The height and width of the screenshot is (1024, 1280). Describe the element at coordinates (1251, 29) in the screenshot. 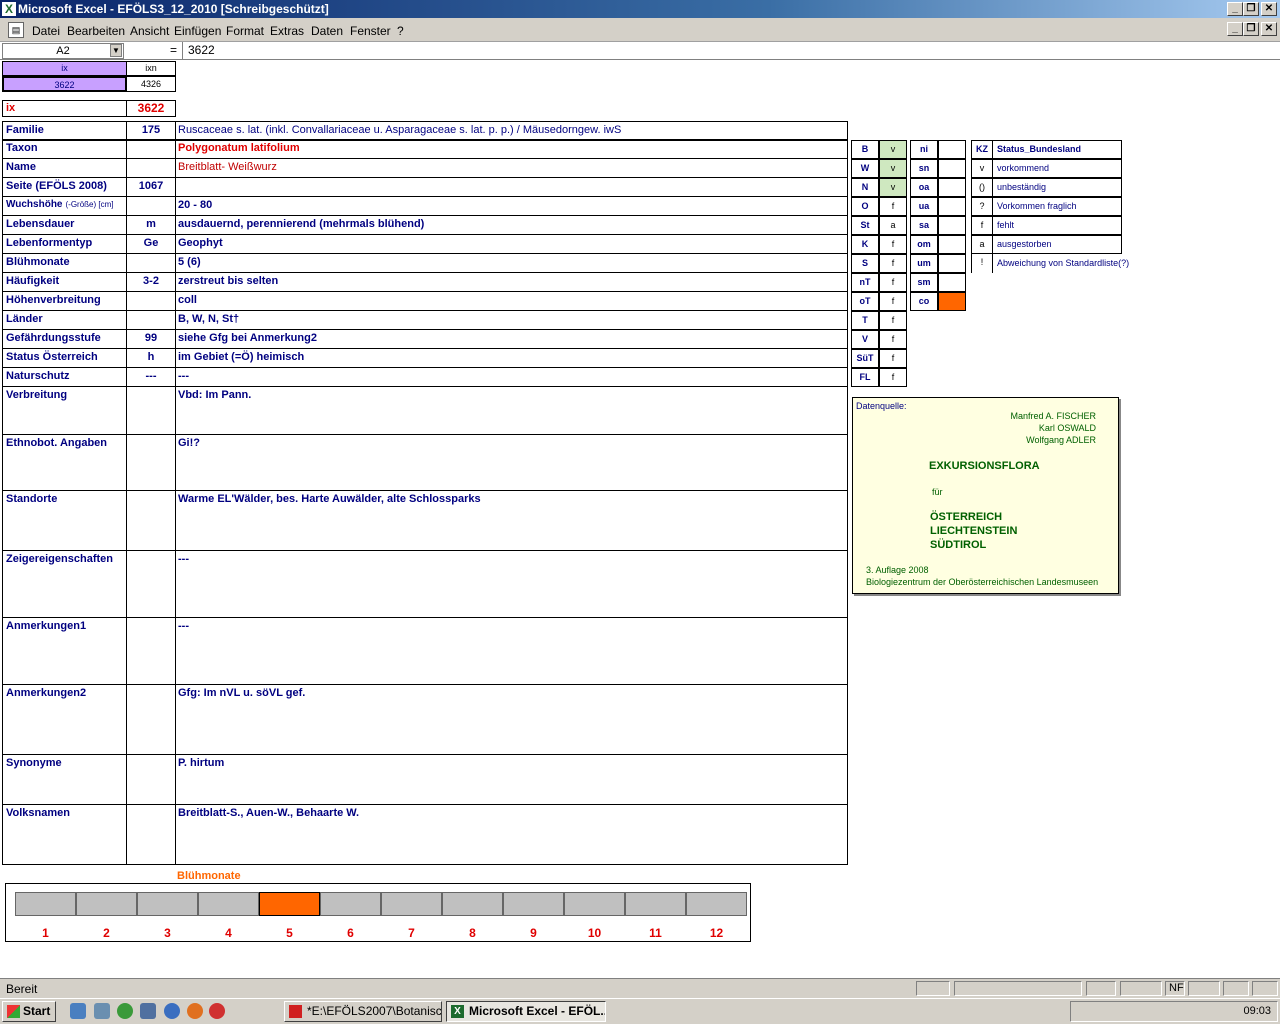

I see `workbook-restore-button: ❐` at that location.